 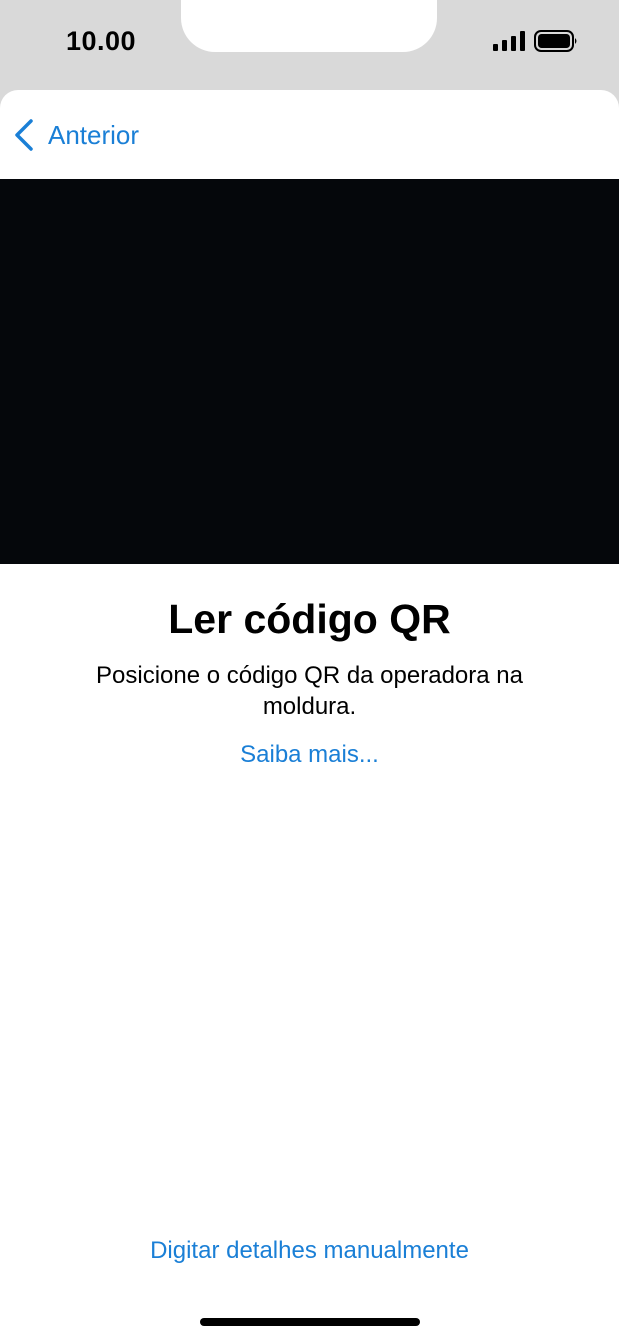 What do you see at coordinates (309, 26) in the screenshot?
I see `notch` at bounding box center [309, 26].